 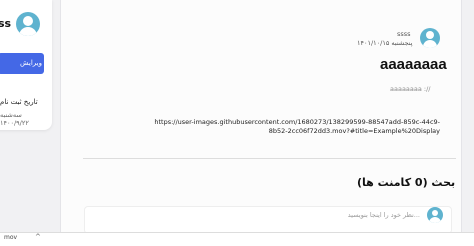 I want to click on post-title: aaaaaaaa, so click(x=413, y=64).